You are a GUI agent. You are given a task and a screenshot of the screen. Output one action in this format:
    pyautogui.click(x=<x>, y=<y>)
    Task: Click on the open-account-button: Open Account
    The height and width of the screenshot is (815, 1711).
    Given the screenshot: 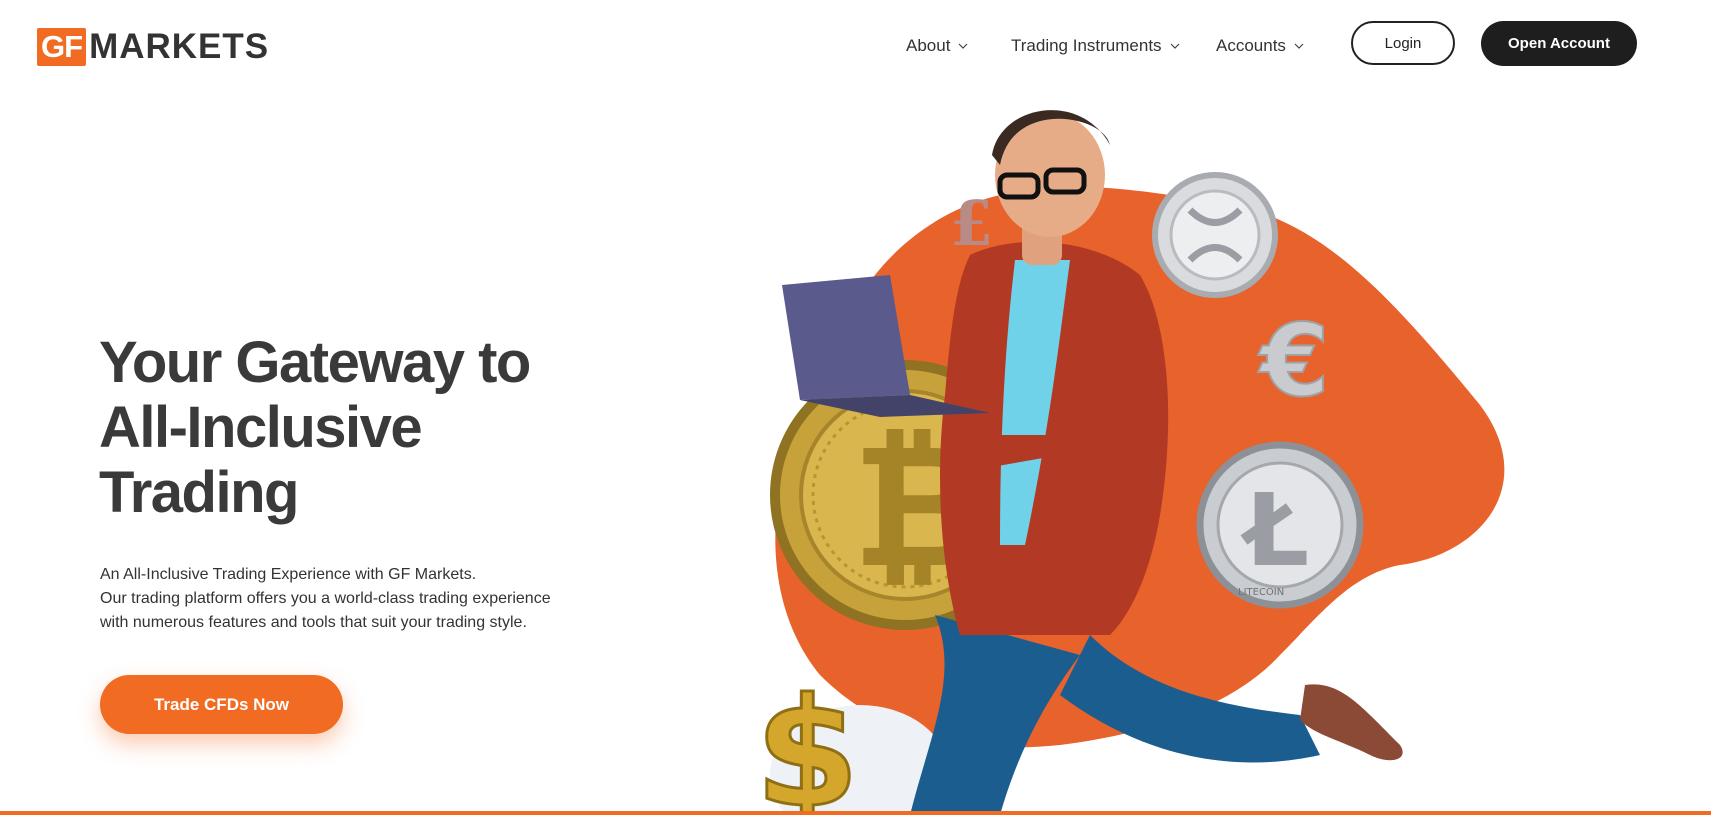 What is the action you would take?
    pyautogui.click(x=1559, y=43)
    